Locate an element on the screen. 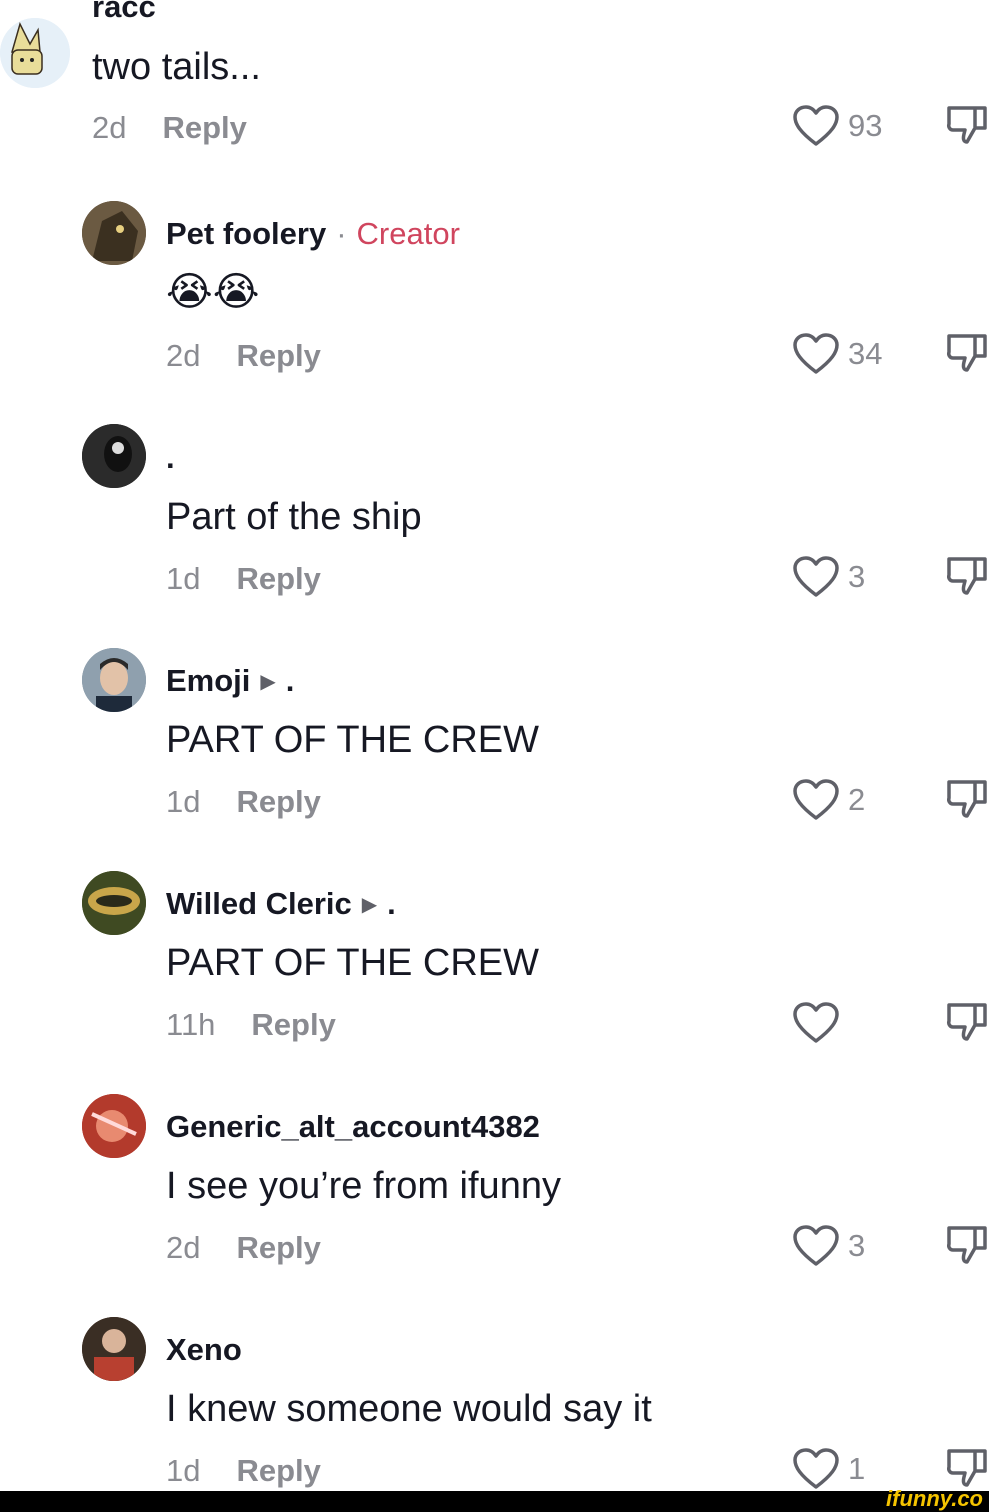 The height and width of the screenshot is (1512, 989). like-count: 1 is located at coordinates (857, 1468).